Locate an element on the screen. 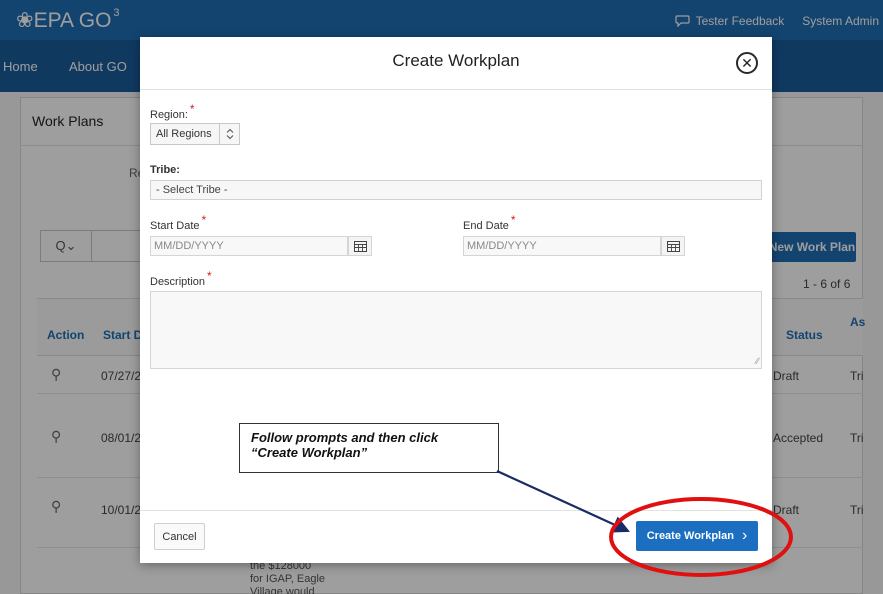 This screenshot has height=594, width=883. end-date-label: End Date * is located at coordinates (489, 222).